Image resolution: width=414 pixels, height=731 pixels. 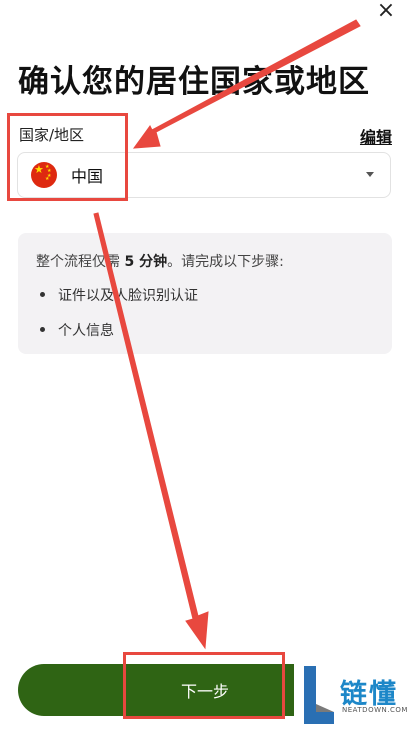 What do you see at coordinates (354, 696) in the screenshot?
I see `watermark: 链懂 NEATDOWN.COM` at bounding box center [354, 696].